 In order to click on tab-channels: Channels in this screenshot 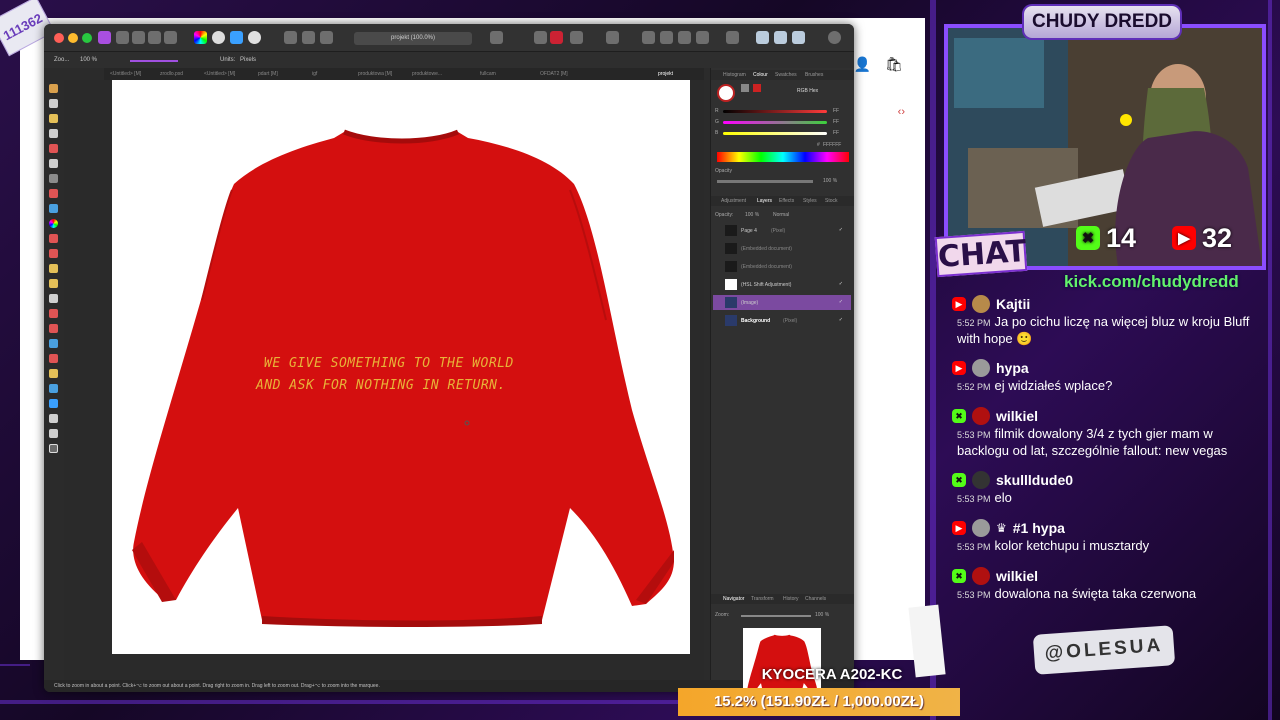, I will do `click(815, 599)`.